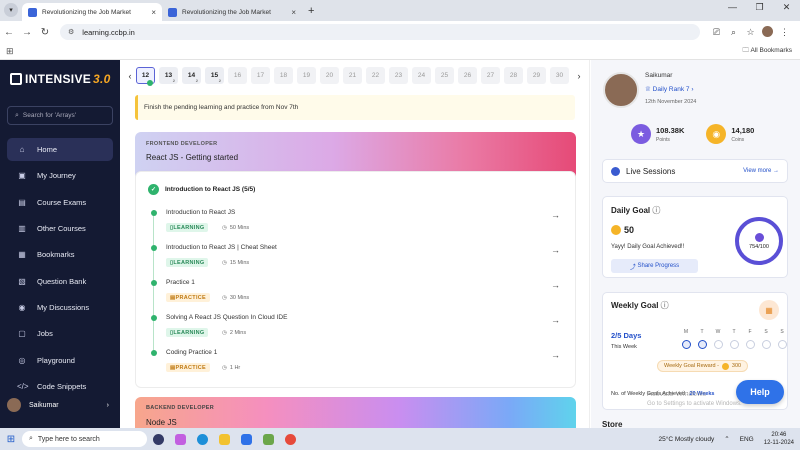 This screenshot has height=450, width=800. What do you see at coordinates (145, 76) in the screenshot?
I see `day-chip: 12` at bounding box center [145, 76].